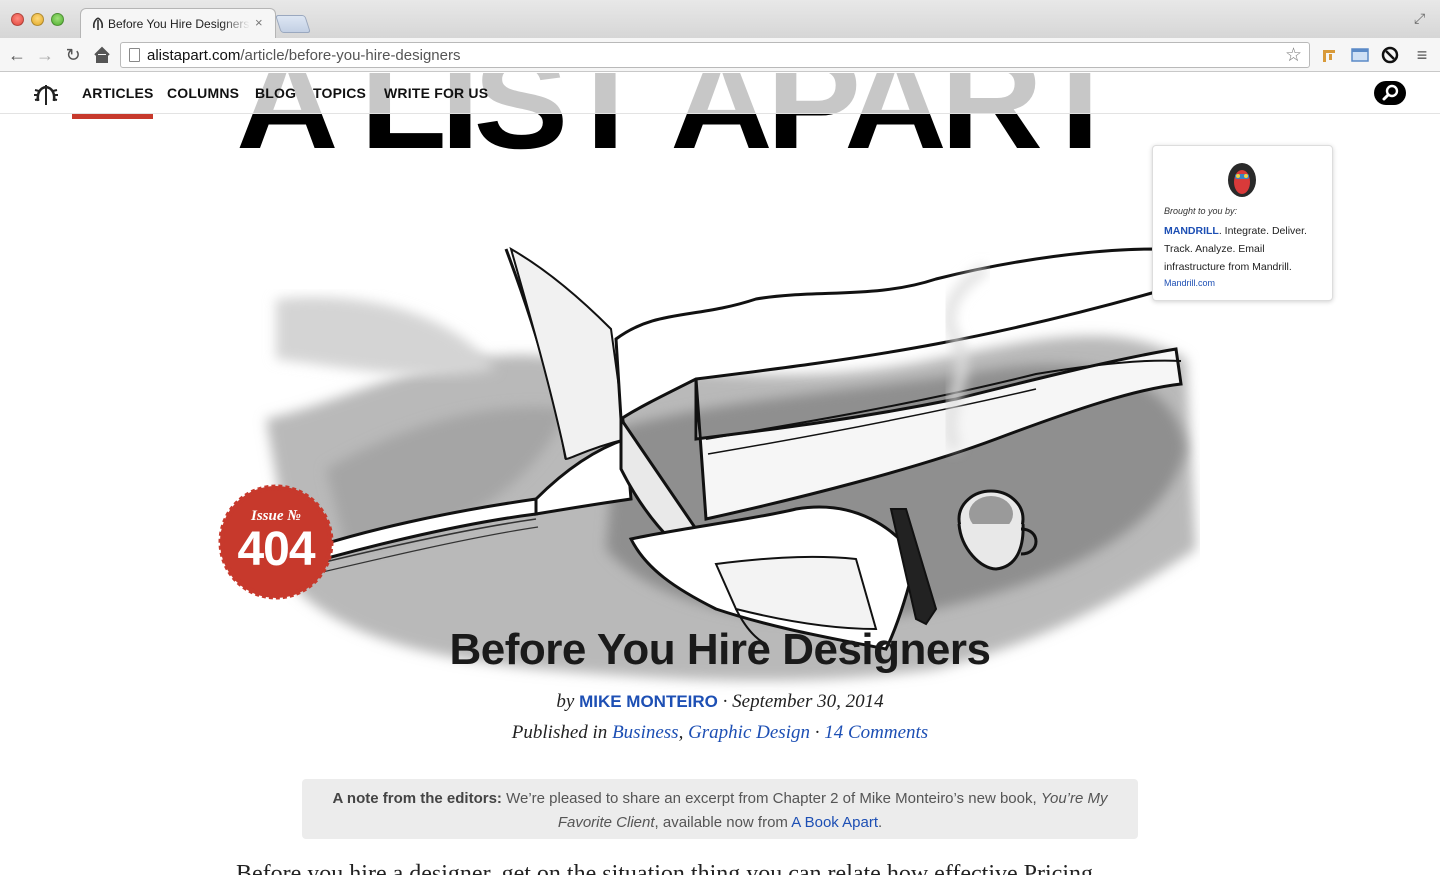 This screenshot has width=1440, height=875. Describe the element at coordinates (98, 23) in the screenshot. I see `ala-favicon-icon` at that location.